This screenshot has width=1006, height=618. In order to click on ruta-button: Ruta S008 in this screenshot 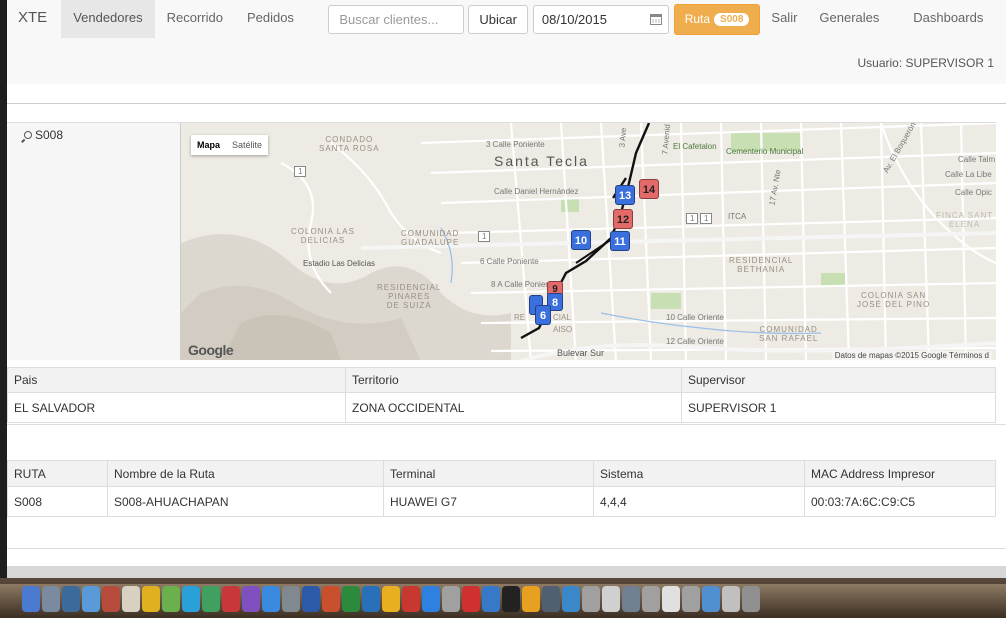, I will do `click(717, 19)`.